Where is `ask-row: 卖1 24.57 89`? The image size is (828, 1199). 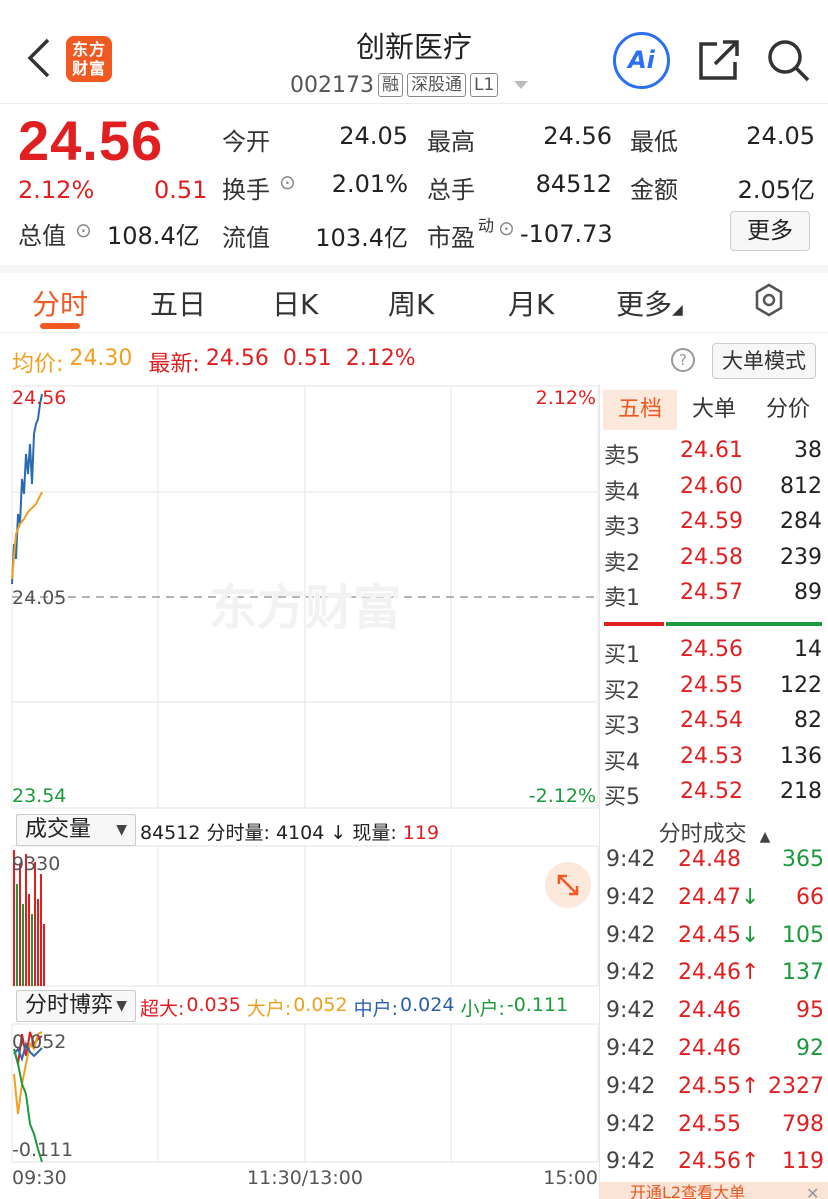
ask-row: 卖1 24.57 89 is located at coordinates (713, 595).